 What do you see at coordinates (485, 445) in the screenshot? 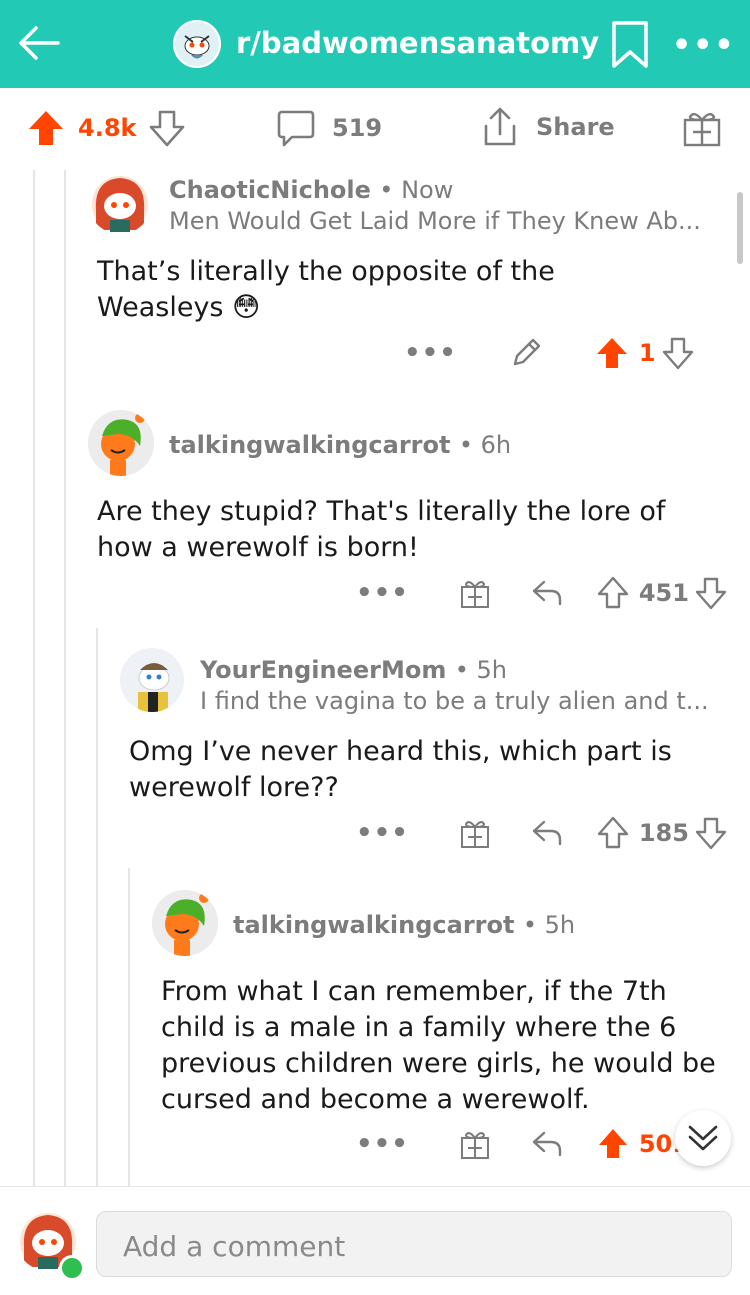
I see `comment-time: • 6h` at bounding box center [485, 445].